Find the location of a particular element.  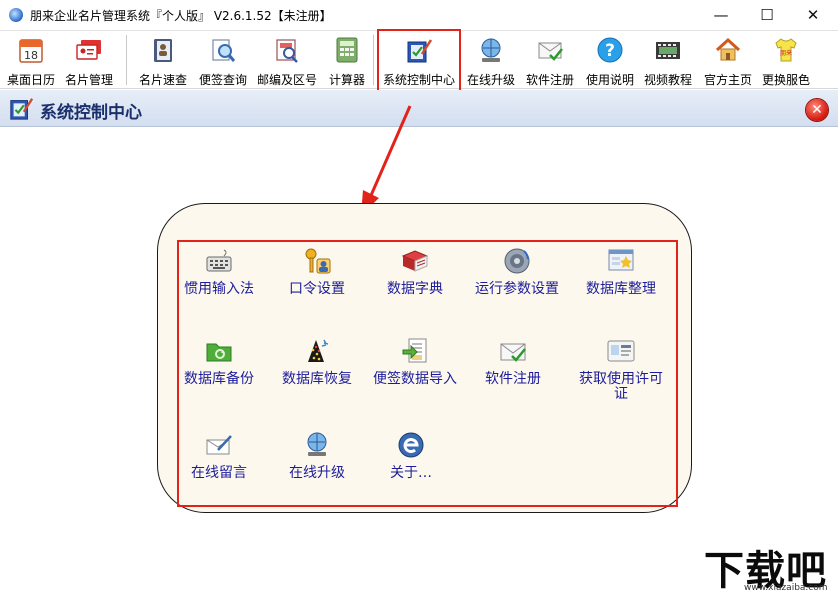

cp-item-label: 获取使用许可证 is located at coordinates (621, 386).